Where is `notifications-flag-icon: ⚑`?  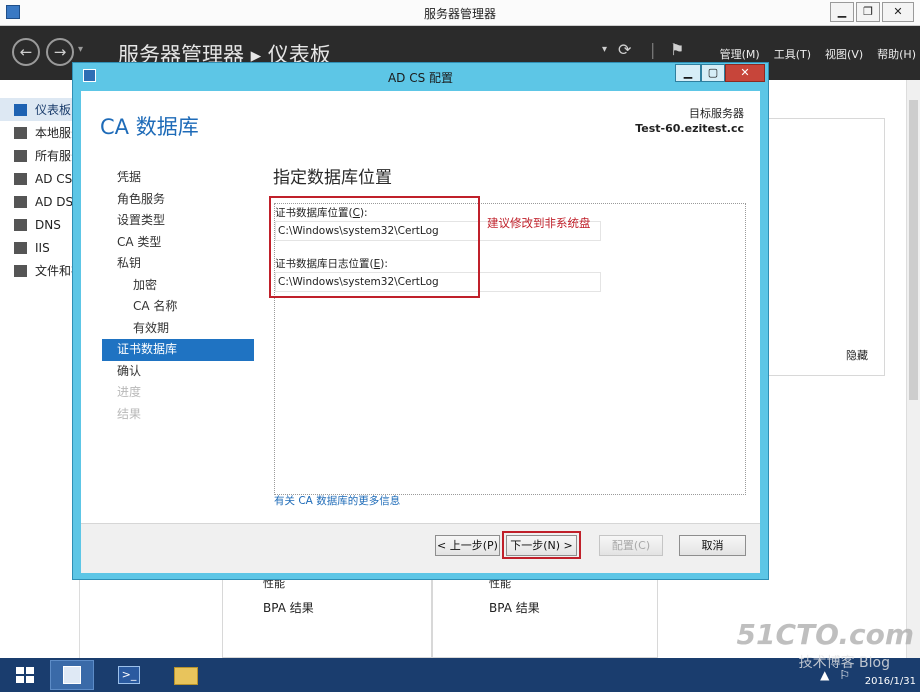
notifications-flag-icon: ⚑ is located at coordinates (677, 49).